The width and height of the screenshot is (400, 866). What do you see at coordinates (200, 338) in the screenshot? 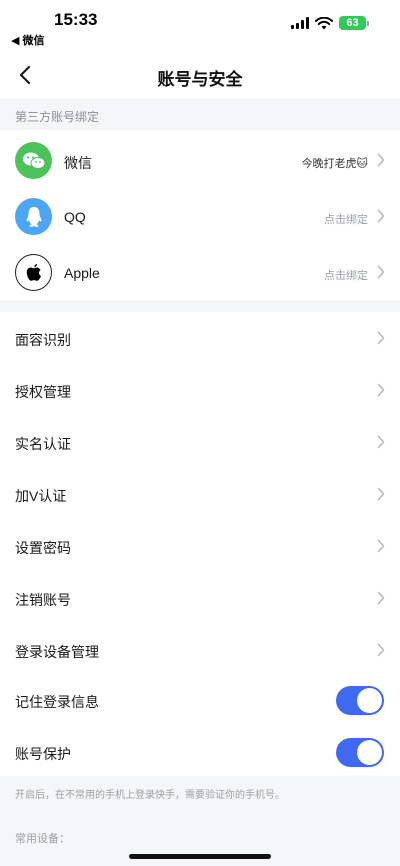
I see `settings-item-face-id: 面容识别` at bounding box center [200, 338].